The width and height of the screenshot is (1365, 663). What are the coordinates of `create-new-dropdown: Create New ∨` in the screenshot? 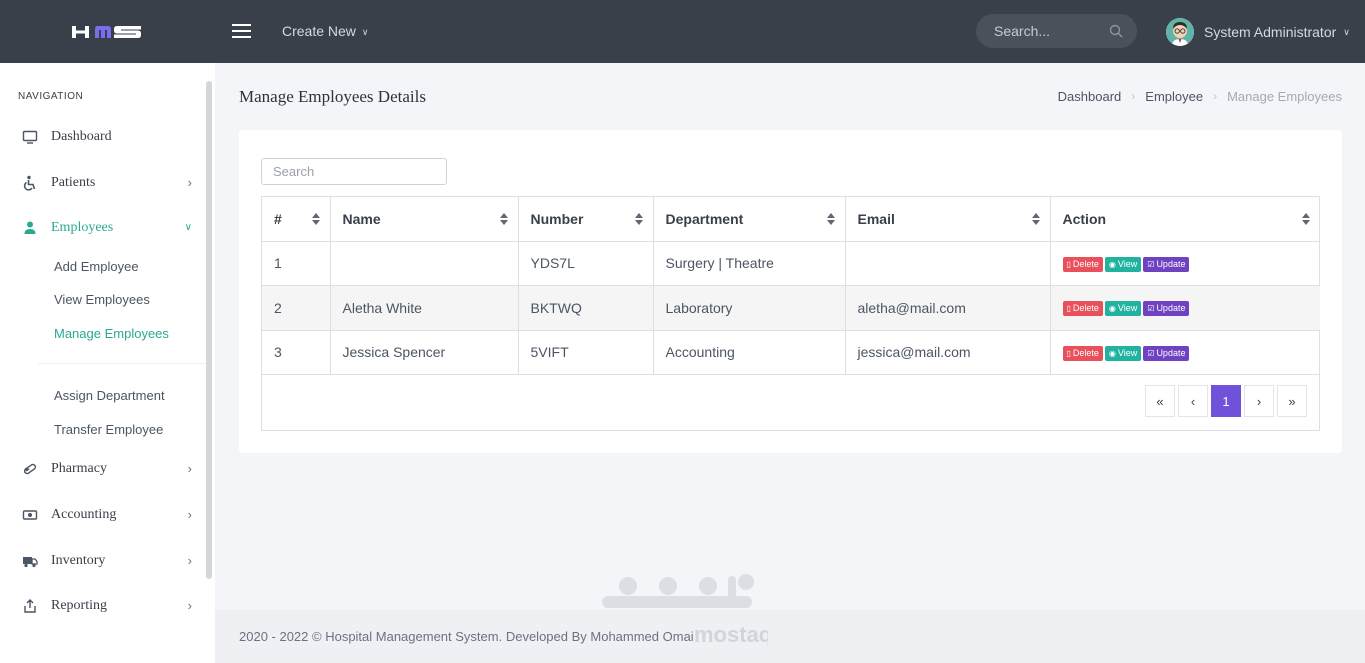 It's located at (325, 31).